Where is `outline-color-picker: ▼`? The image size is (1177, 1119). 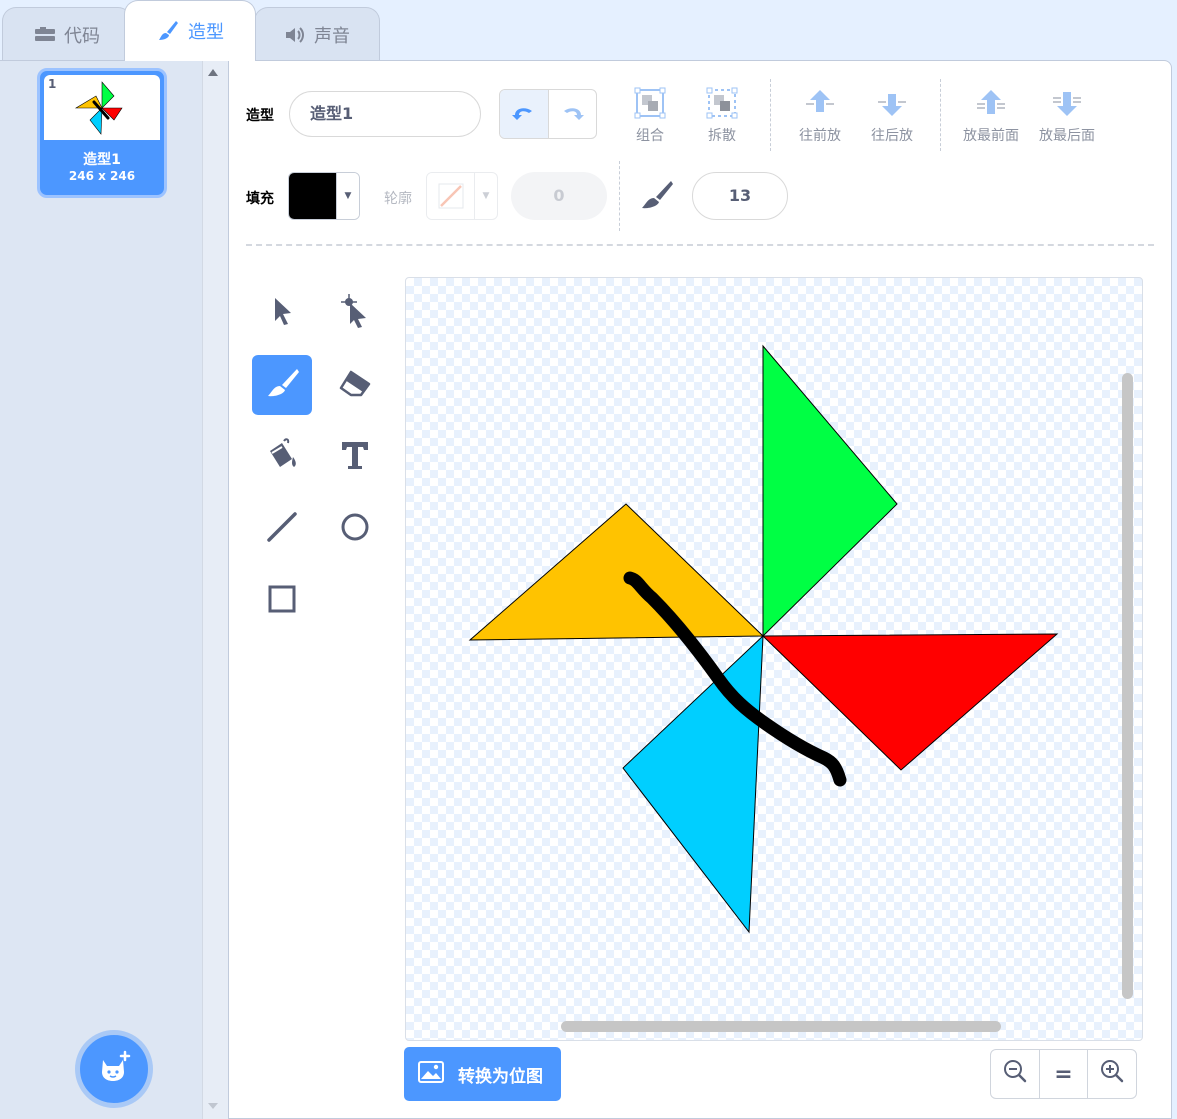
outline-color-picker: ▼ is located at coordinates (462, 196).